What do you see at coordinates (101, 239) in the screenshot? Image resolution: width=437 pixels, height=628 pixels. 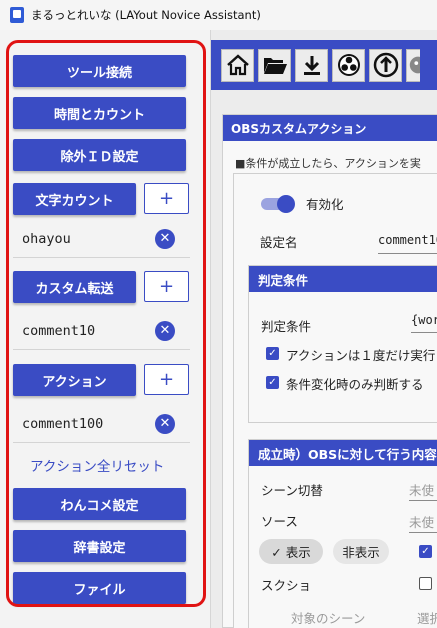 I see `list-item: ohayou ✕` at bounding box center [101, 239].